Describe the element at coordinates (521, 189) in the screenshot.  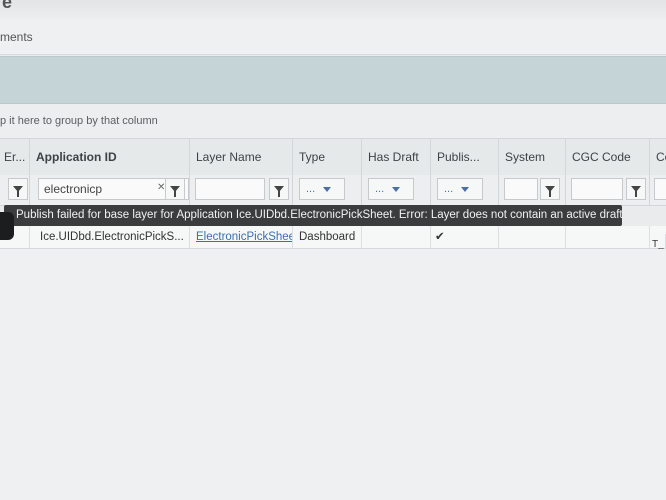
I see `system-filter-input` at that location.